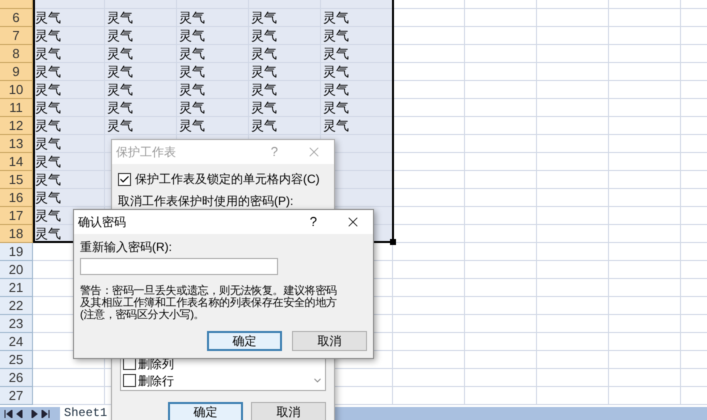 The width and height of the screenshot is (707, 420). I want to click on warning-text: 警告：密码一旦丢失或遗忘，则无法恢复。建议将密码 及其相应工作簿和工作表名称的列表保存在安全的地方 (注意，密码区分大小写)。, so click(208, 303).